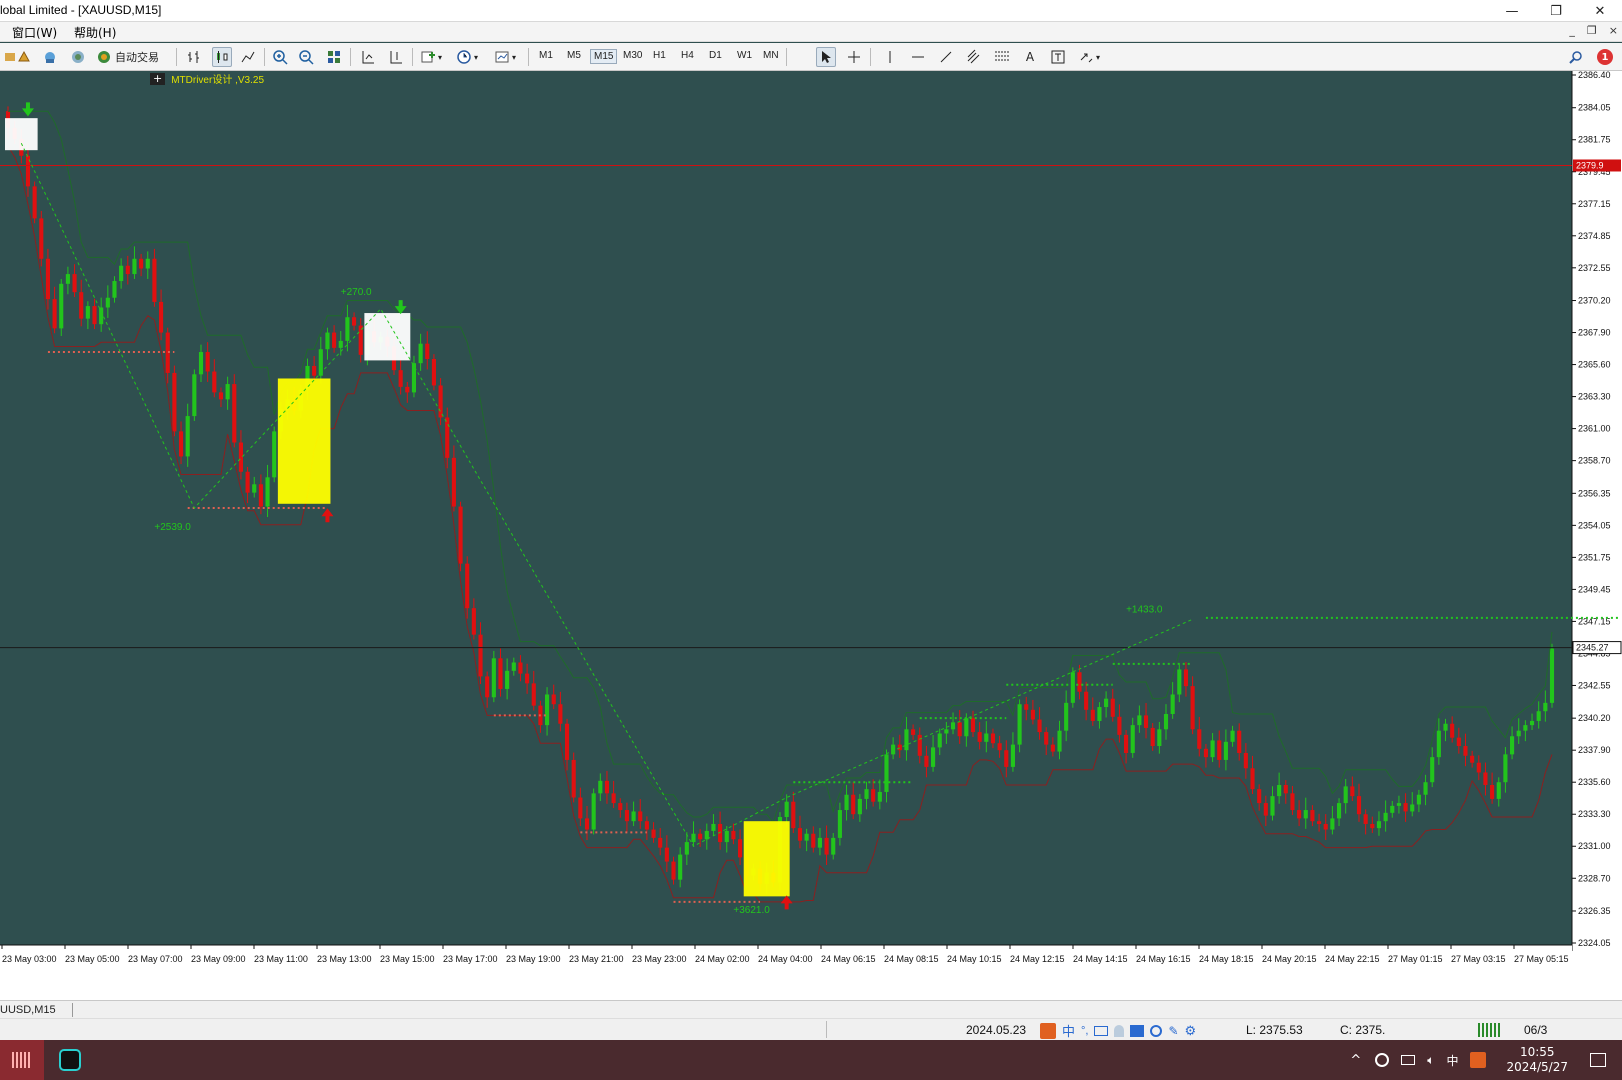  Describe the element at coordinates (1408, 1060) in the screenshot. I see `tray-network-icon` at that location.